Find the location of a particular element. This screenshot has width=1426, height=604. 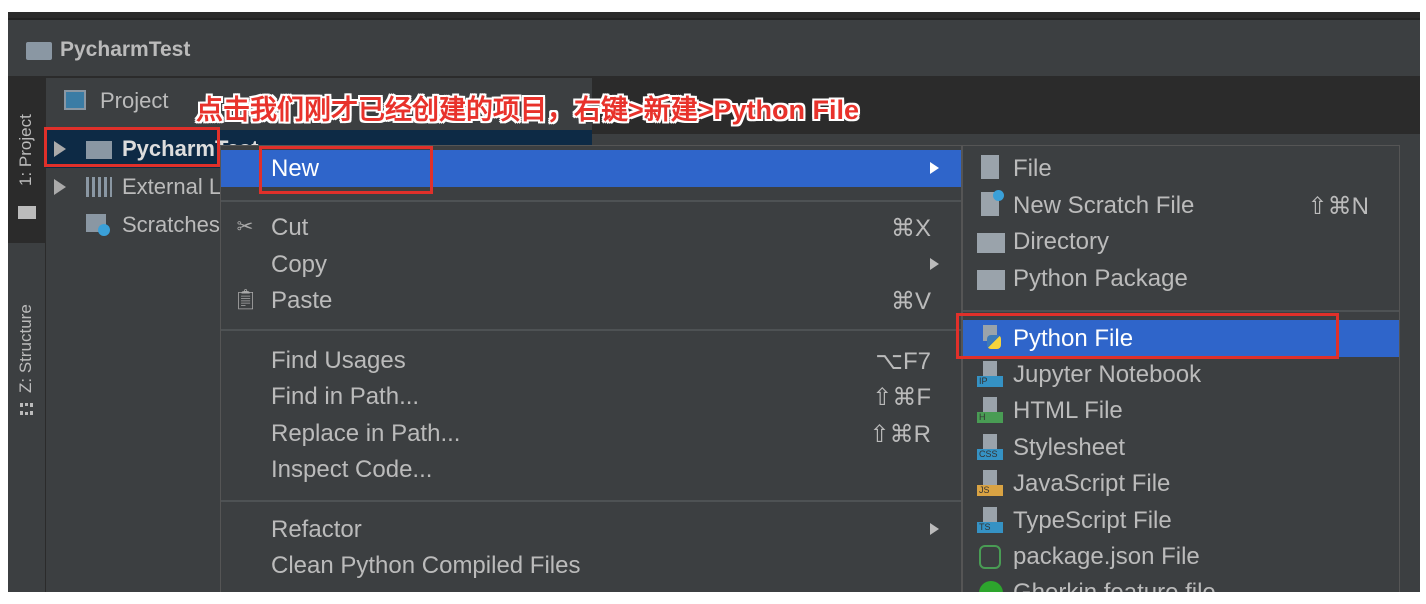

highlight-box-new is located at coordinates (346, 170).